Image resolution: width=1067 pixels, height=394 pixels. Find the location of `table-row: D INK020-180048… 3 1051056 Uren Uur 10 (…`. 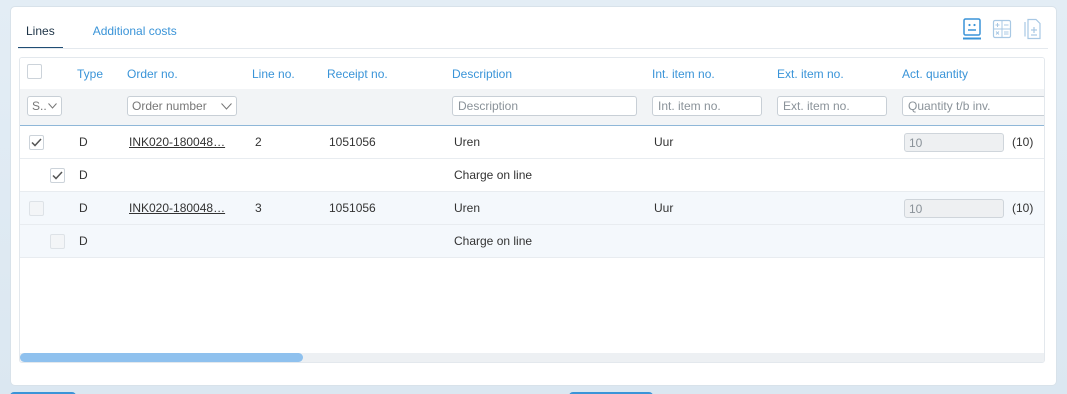

table-row: D INK020-180048… 3 1051056 Uren Uur 10 (… is located at coordinates (532, 208).